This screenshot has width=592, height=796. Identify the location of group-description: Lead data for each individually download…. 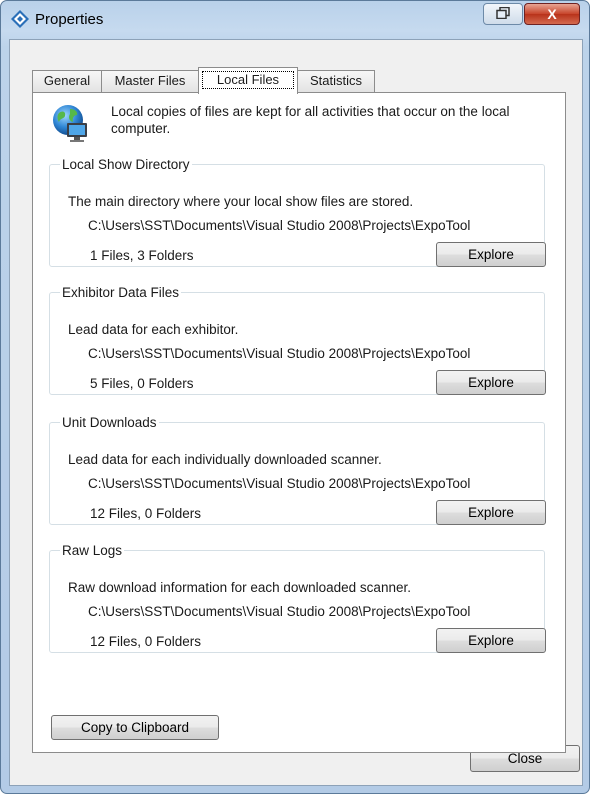
(225, 459).